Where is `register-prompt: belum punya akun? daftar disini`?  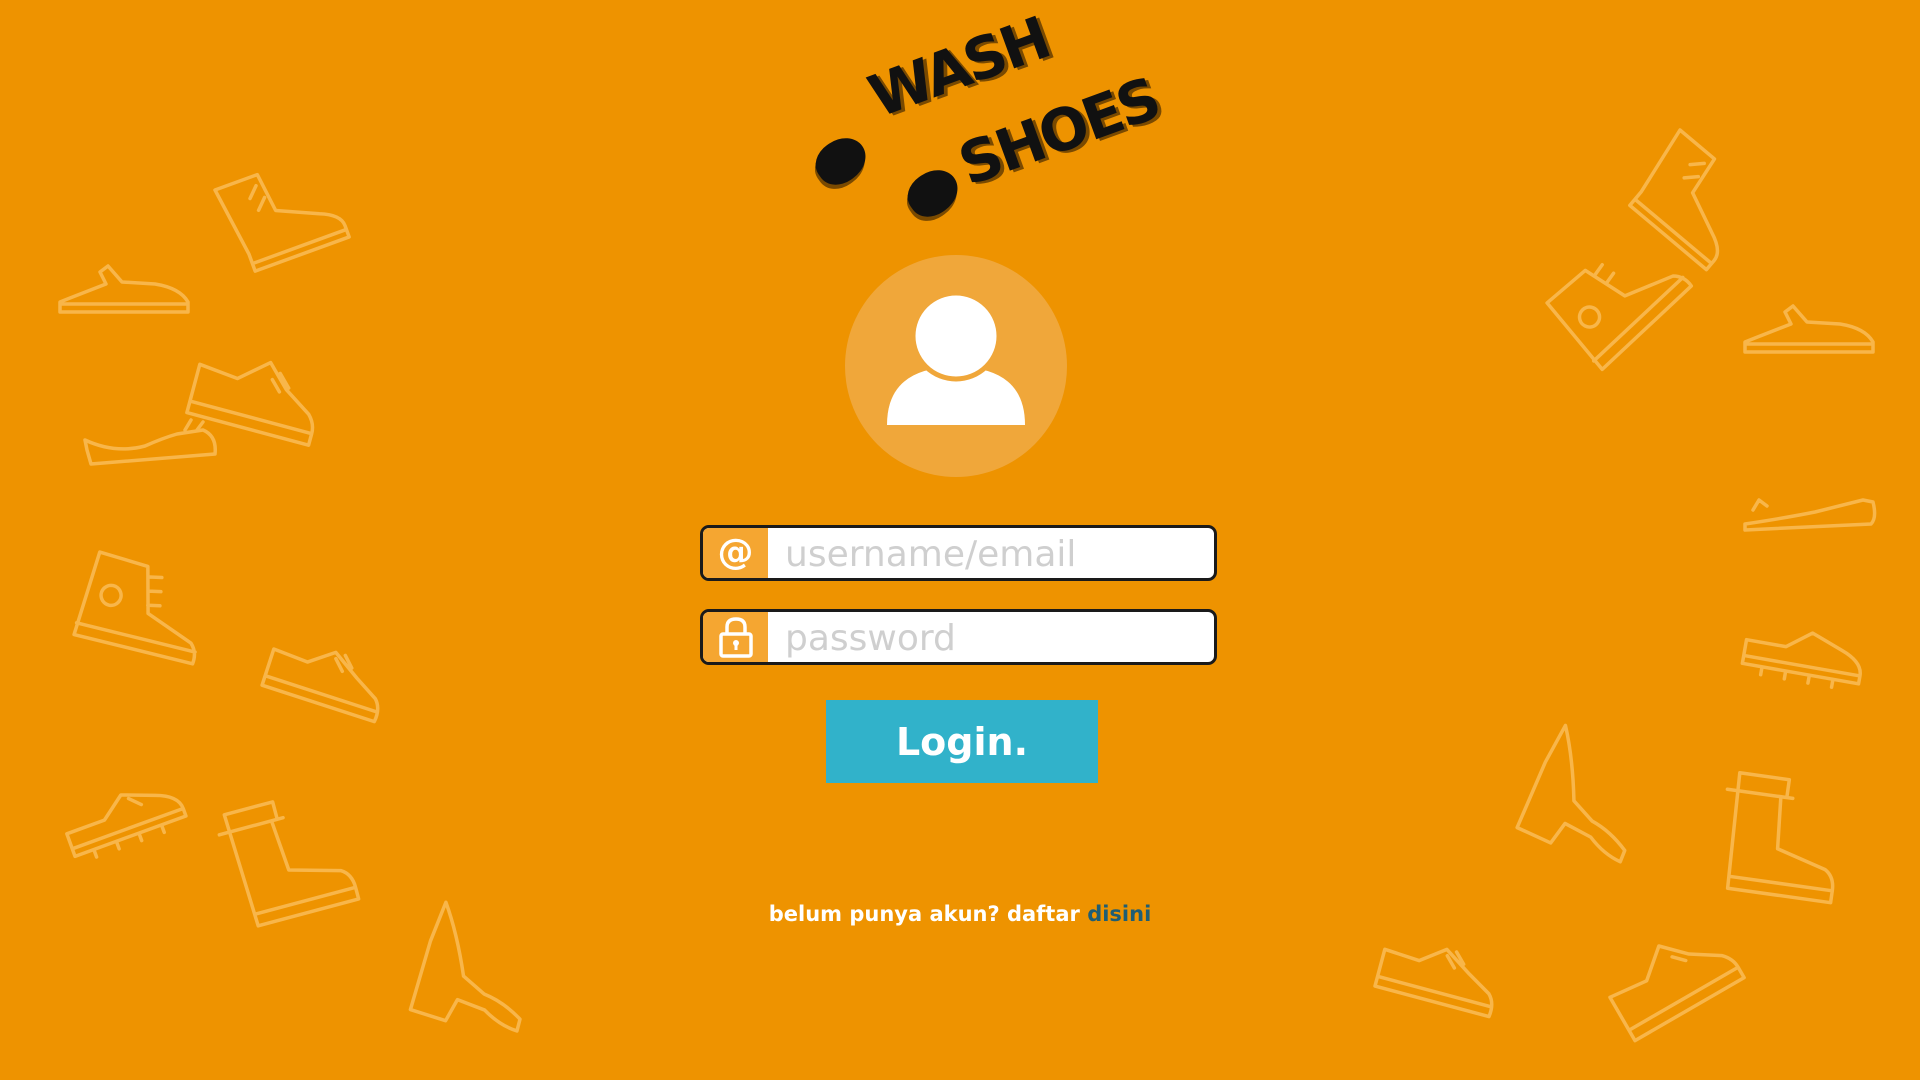
register-prompt: belum punya akun? daftar disini is located at coordinates (960, 914).